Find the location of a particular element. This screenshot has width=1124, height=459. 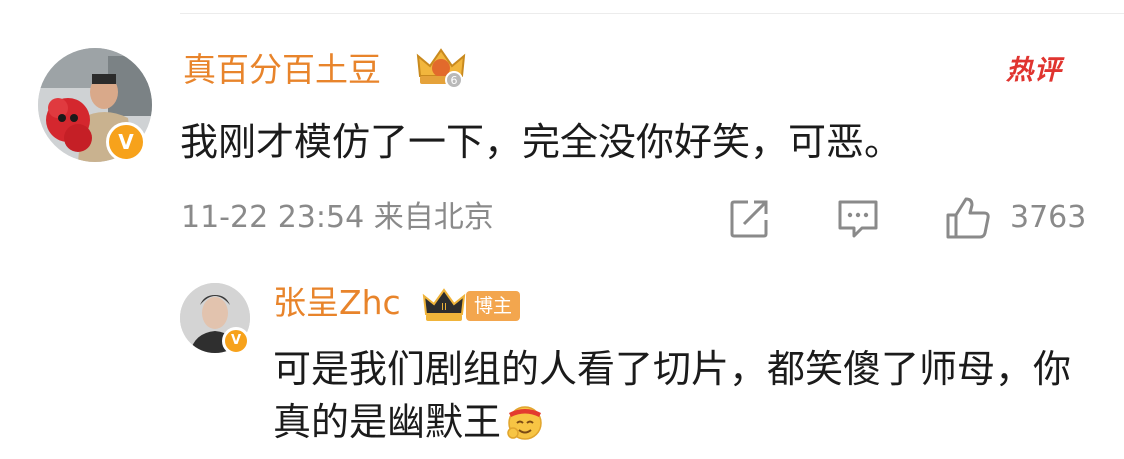

replier-username: 张呈Zhc is located at coordinates (337, 303).